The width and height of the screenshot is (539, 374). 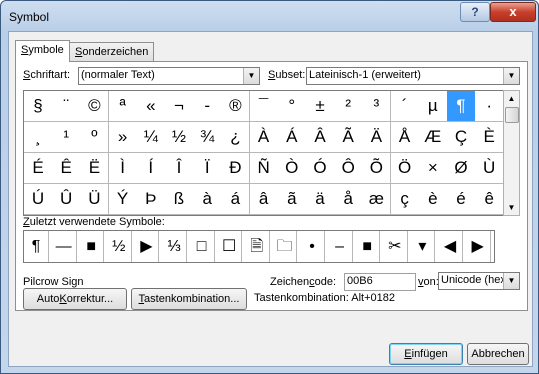 What do you see at coordinates (95, 137) in the screenshot?
I see `symbol-cell: º` at bounding box center [95, 137].